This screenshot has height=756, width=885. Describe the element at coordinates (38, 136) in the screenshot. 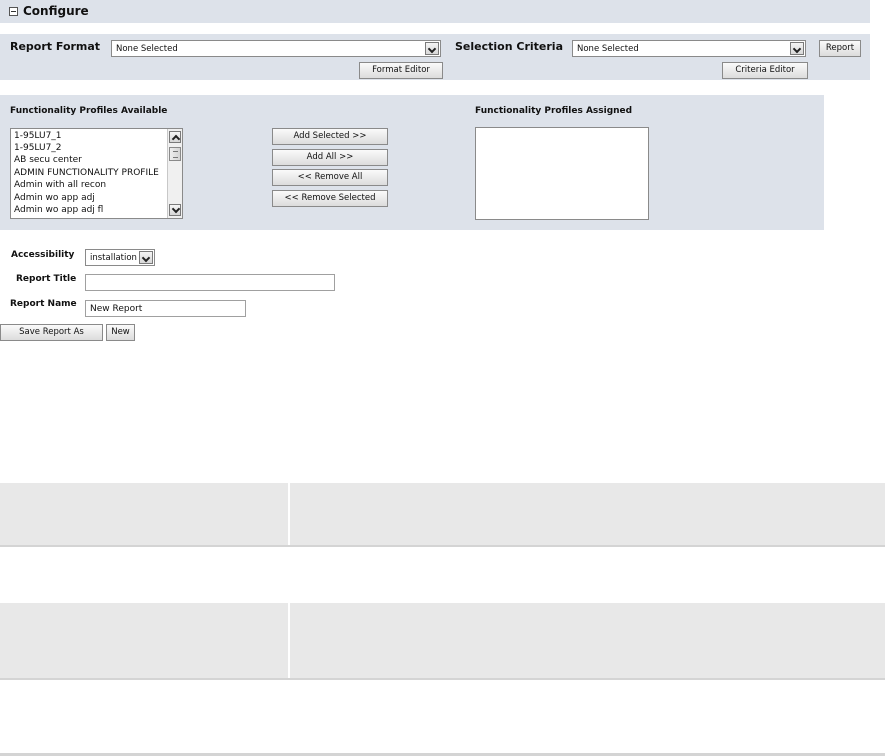

I see `list-item: 1-95LU7_1` at that location.